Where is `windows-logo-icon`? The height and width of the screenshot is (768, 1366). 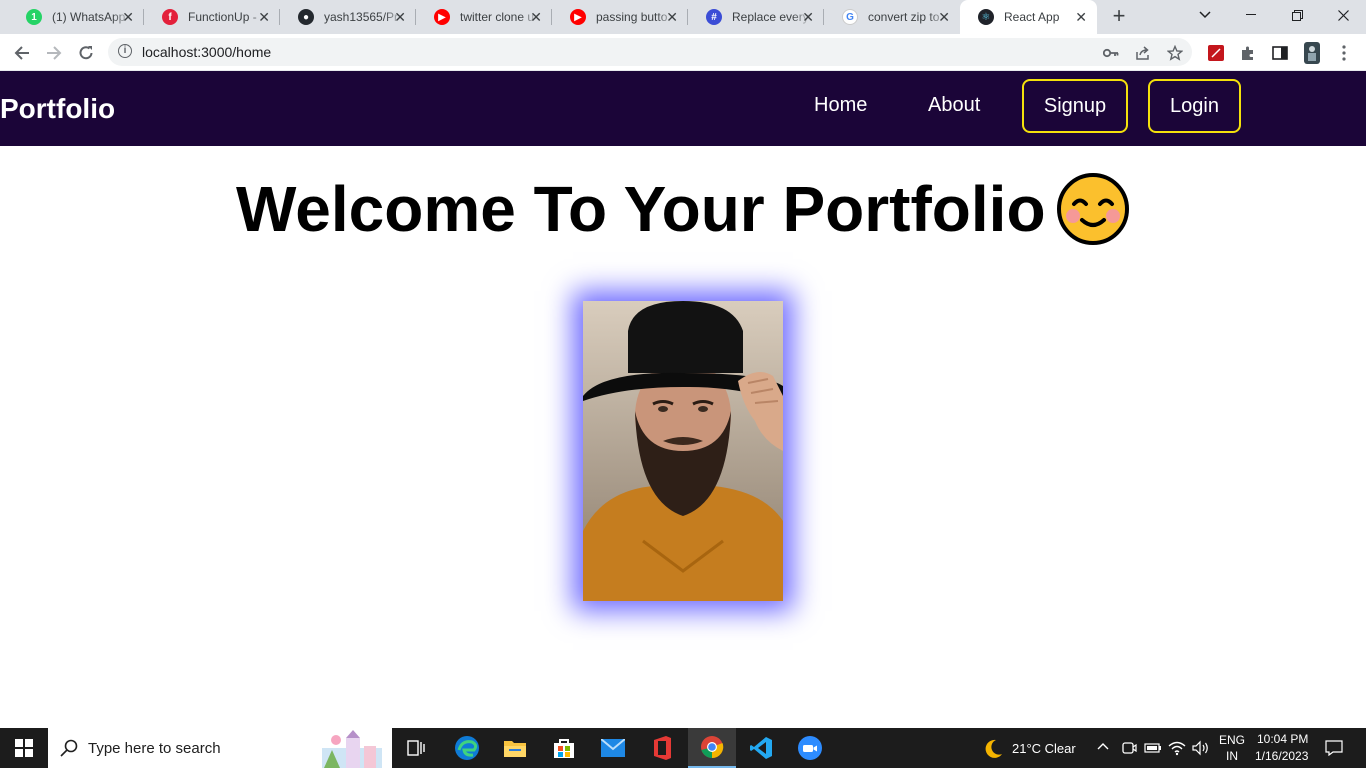 windows-logo-icon is located at coordinates (24, 748).